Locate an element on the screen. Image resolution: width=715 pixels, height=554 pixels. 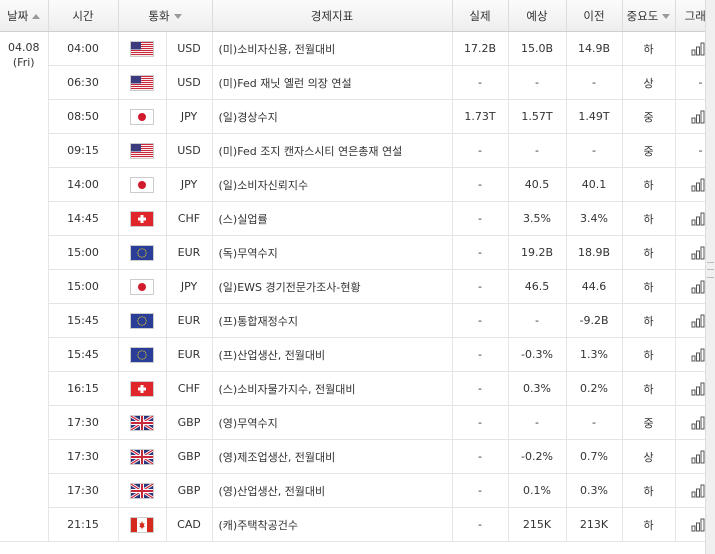
indicator-cell: (미)소비자신용, 전월대비 is located at coordinates (332, 48).